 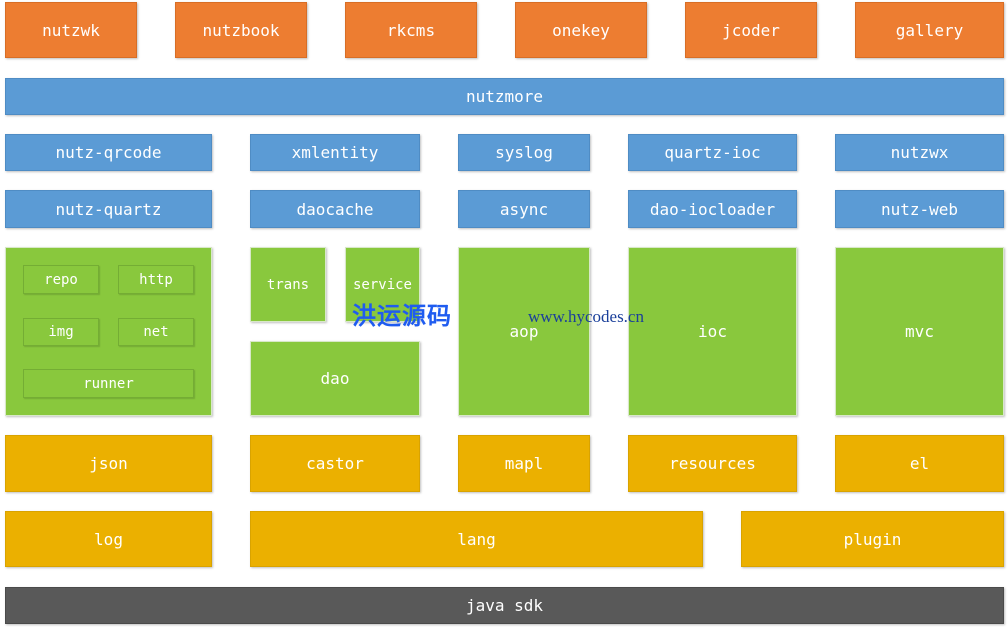 What do you see at coordinates (71, 30) in the screenshot?
I see `app-nutzwk: nutzwk` at bounding box center [71, 30].